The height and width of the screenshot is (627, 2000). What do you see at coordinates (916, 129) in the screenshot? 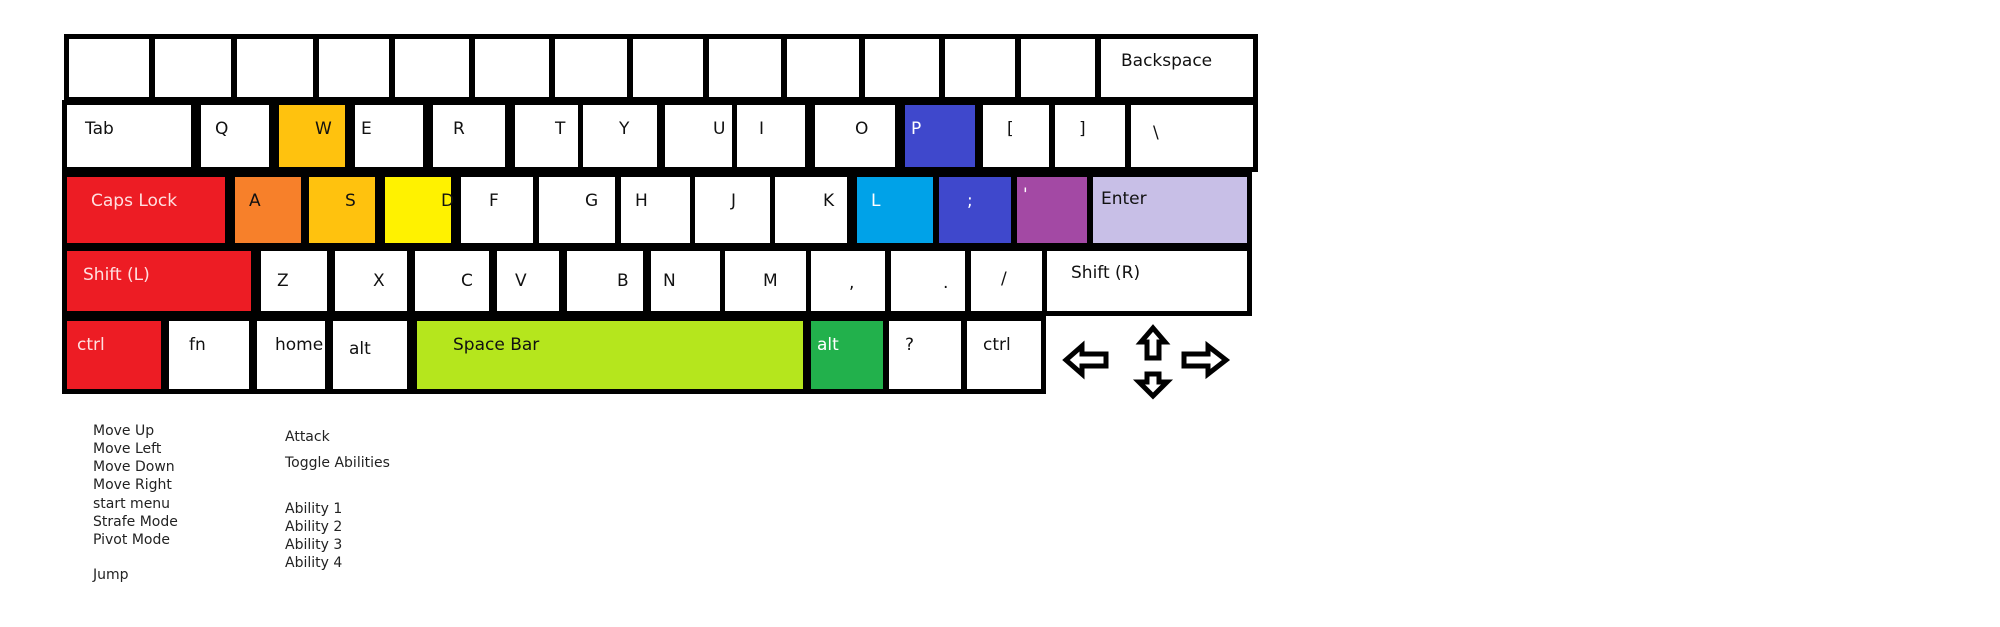
I see `key-label: P` at bounding box center [916, 129].